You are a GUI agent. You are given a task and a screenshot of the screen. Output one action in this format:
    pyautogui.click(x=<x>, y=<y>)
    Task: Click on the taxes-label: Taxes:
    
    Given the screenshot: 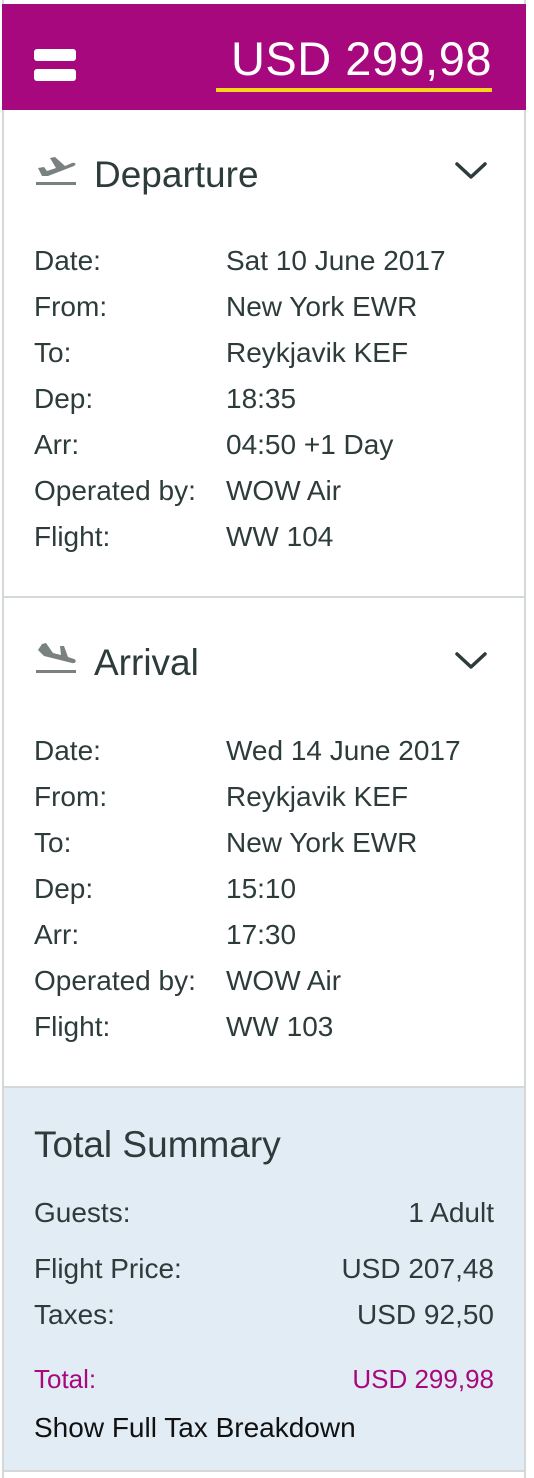 What is the action you would take?
    pyautogui.click(x=74, y=1314)
    